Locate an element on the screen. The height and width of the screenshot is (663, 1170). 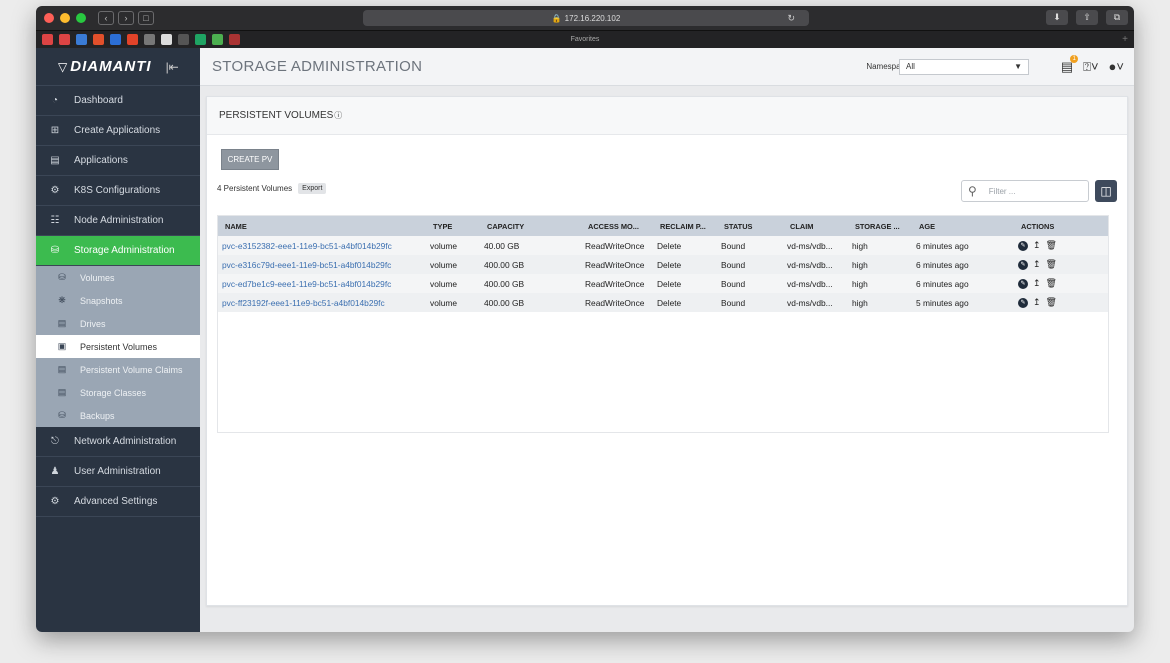
sidebar-item-dashboard: ◔ Dashboard is located at coordinates (118, 101).